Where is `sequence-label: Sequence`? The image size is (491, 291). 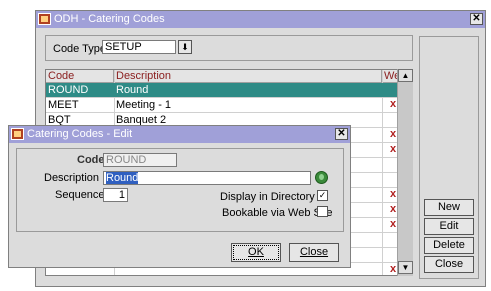
sequence-label: Sequence is located at coordinates (80, 195).